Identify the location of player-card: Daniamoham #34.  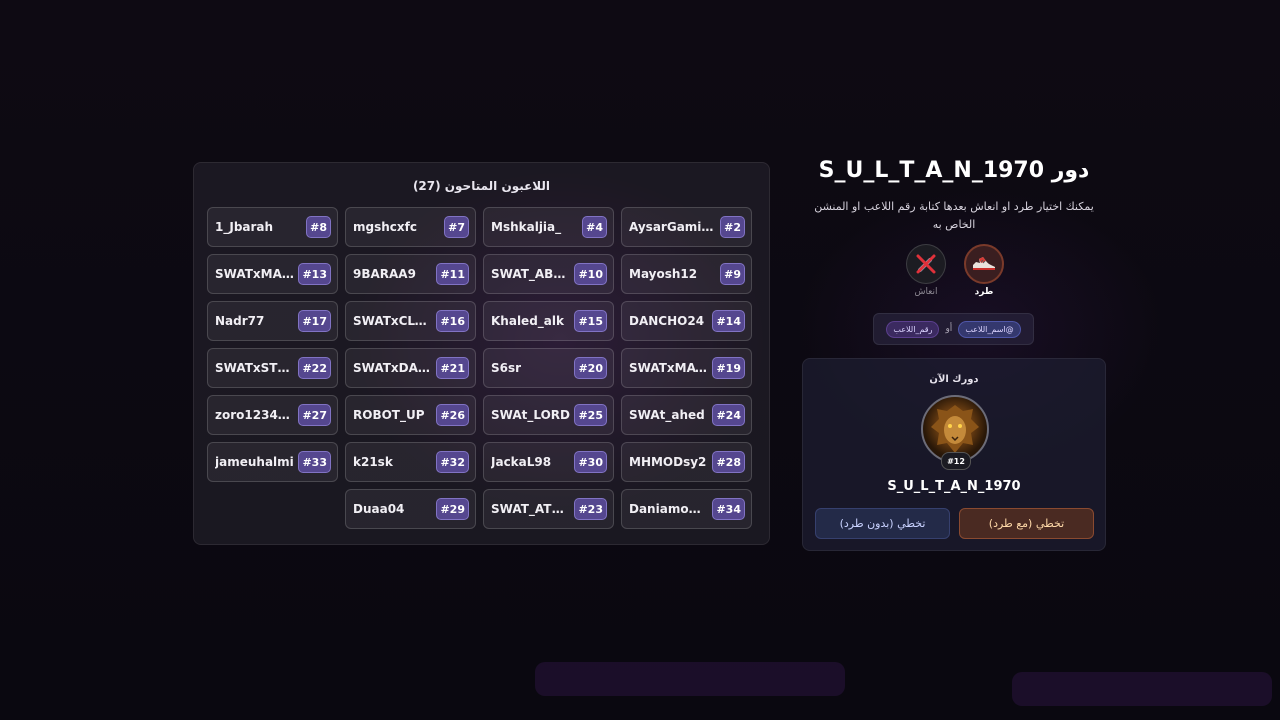
(686, 509).